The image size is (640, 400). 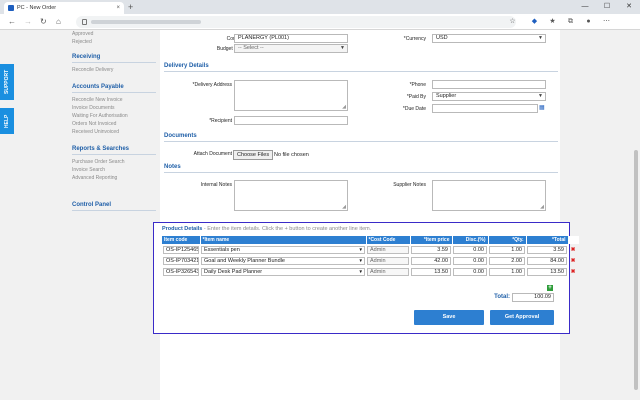 What do you see at coordinates (7, 82) in the screenshot?
I see `support-tab: SUPPORT` at bounding box center [7, 82].